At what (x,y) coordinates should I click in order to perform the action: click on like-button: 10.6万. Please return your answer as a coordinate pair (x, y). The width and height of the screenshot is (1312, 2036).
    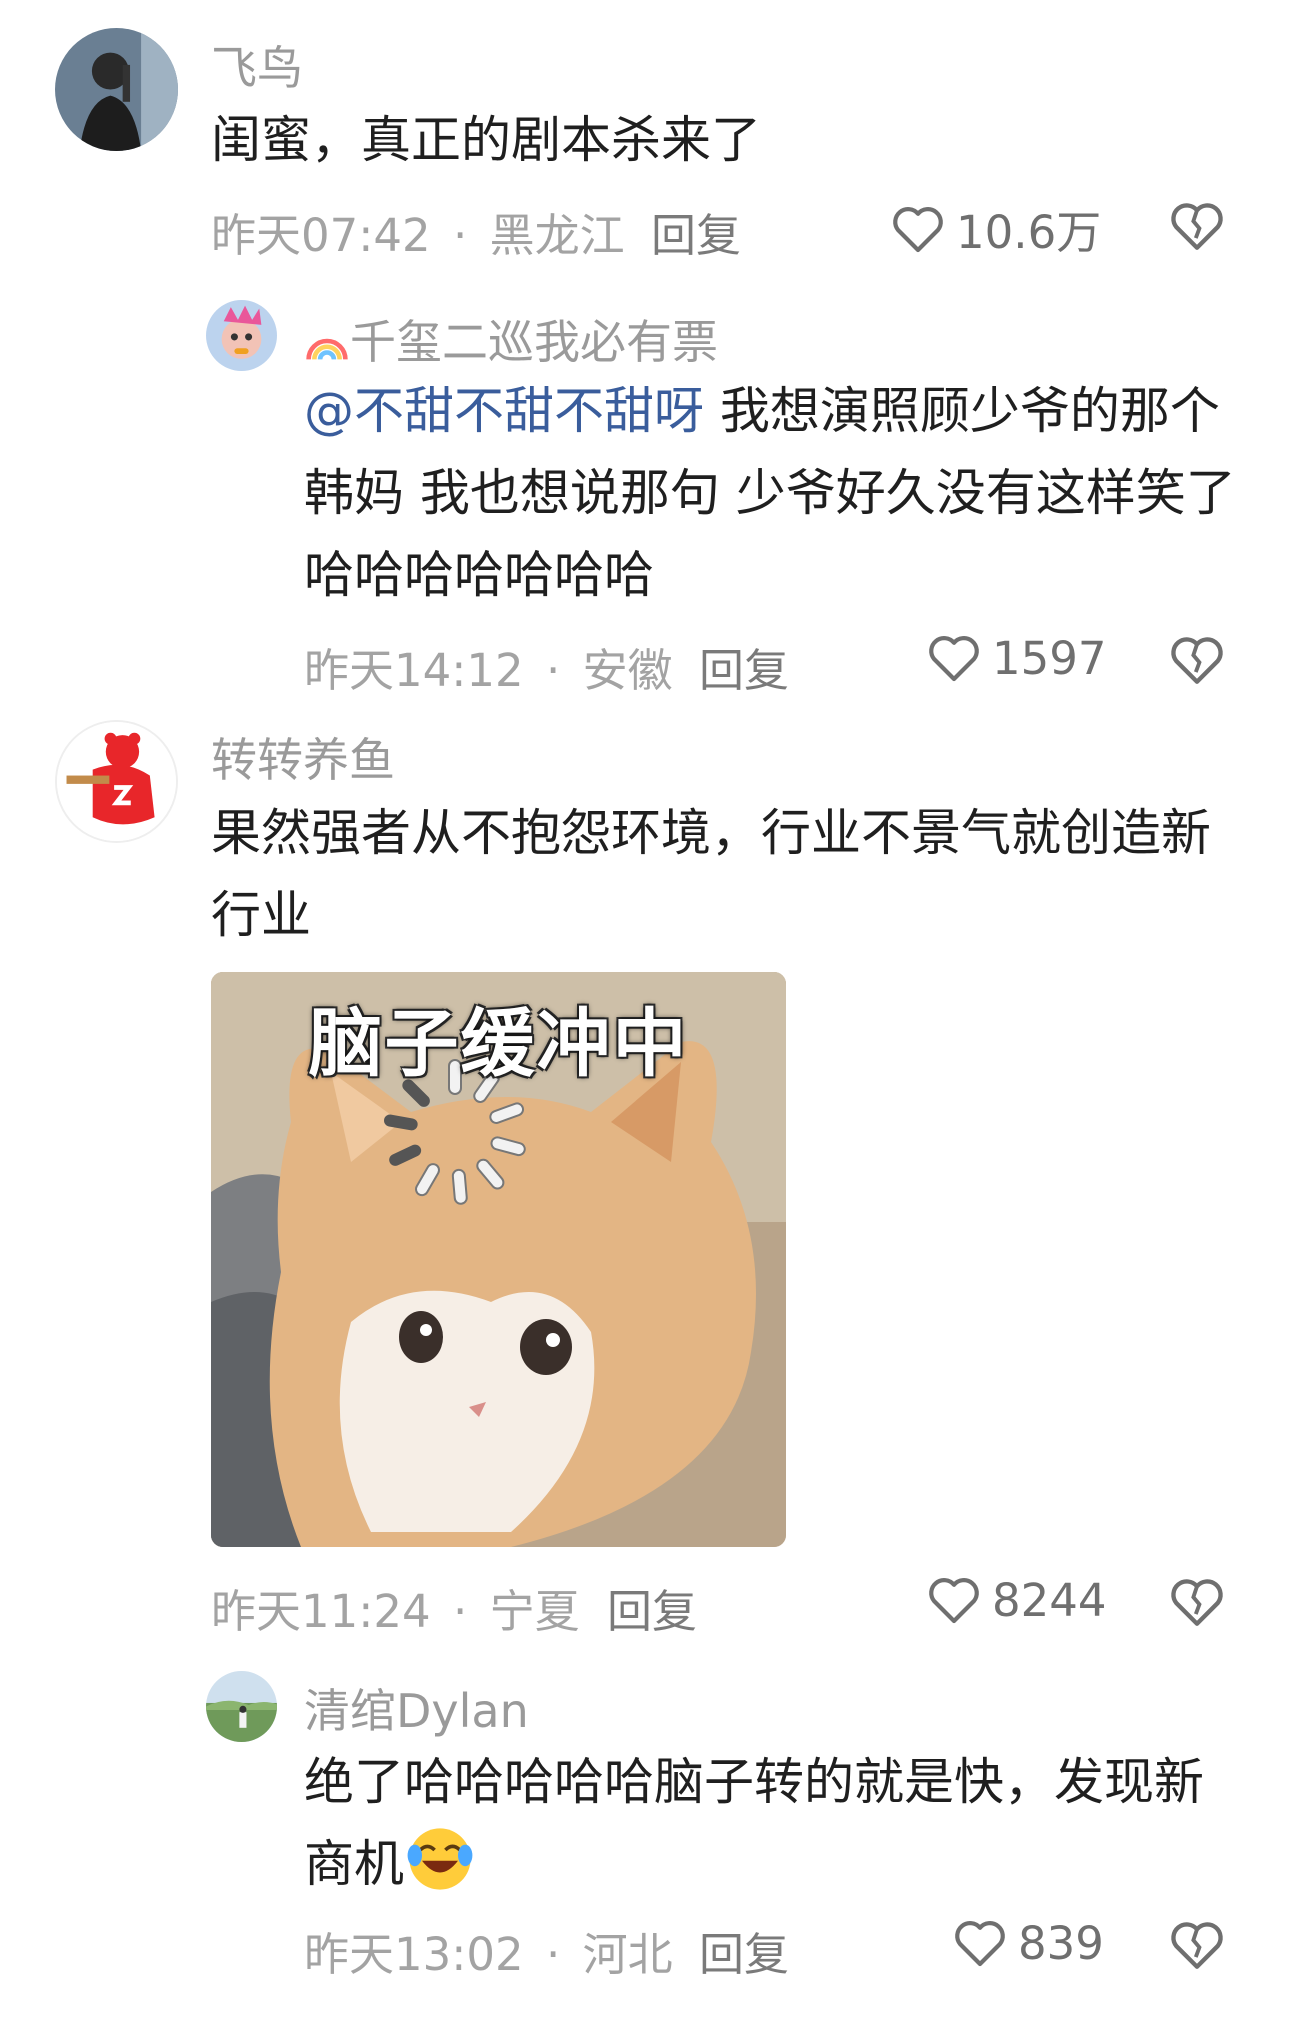
    Looking at the image, I should click on (995, 228).